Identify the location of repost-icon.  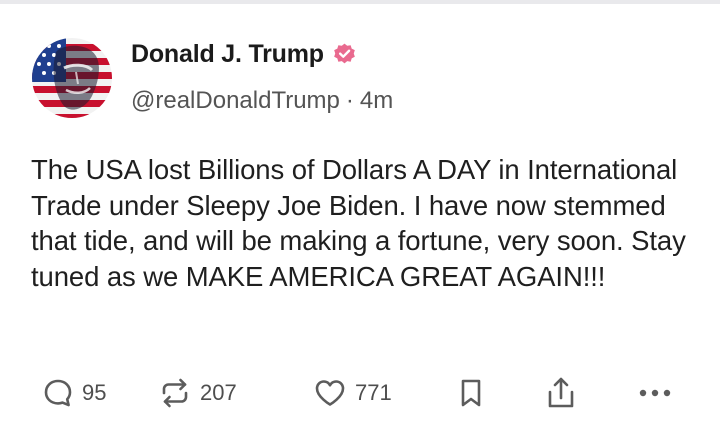
(175, 393).